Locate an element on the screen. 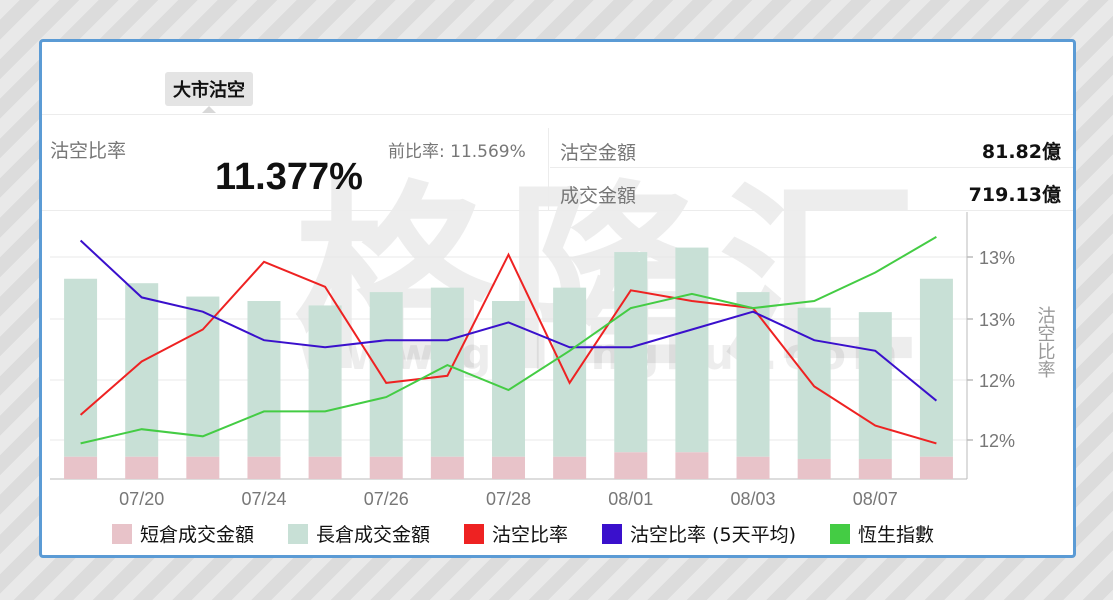  legend-item: 恆生指數 is located at coordinates (882, 533).